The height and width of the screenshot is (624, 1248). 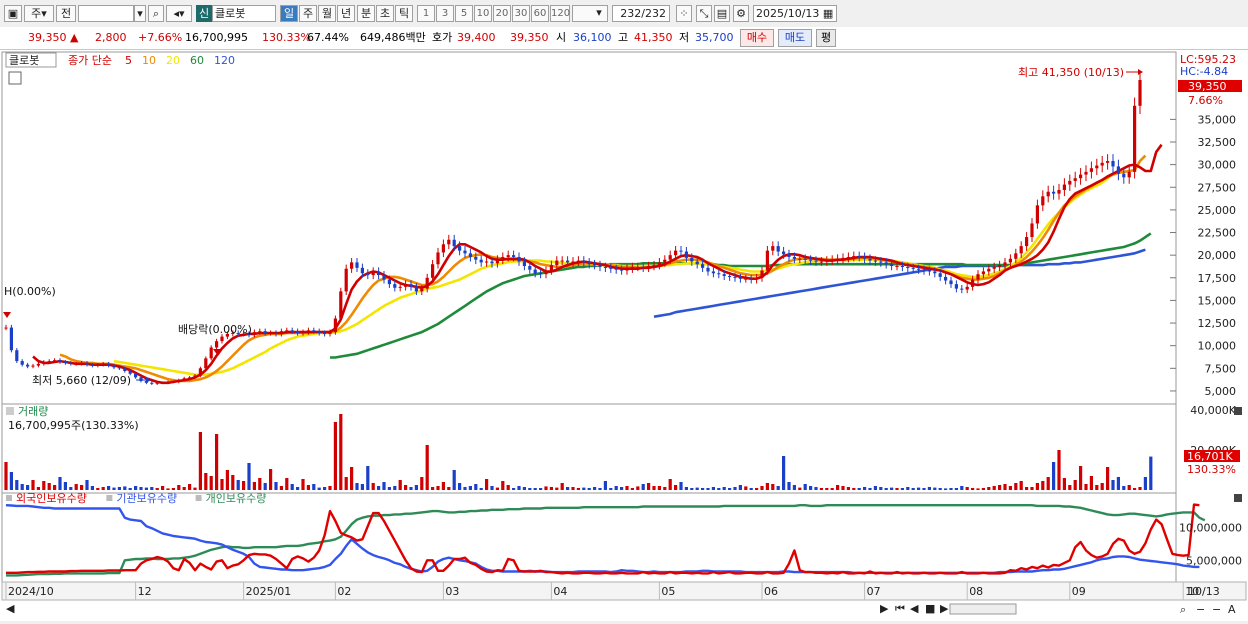 I want to click on volume-value: 16,700,995, so click(x=216, y=37).